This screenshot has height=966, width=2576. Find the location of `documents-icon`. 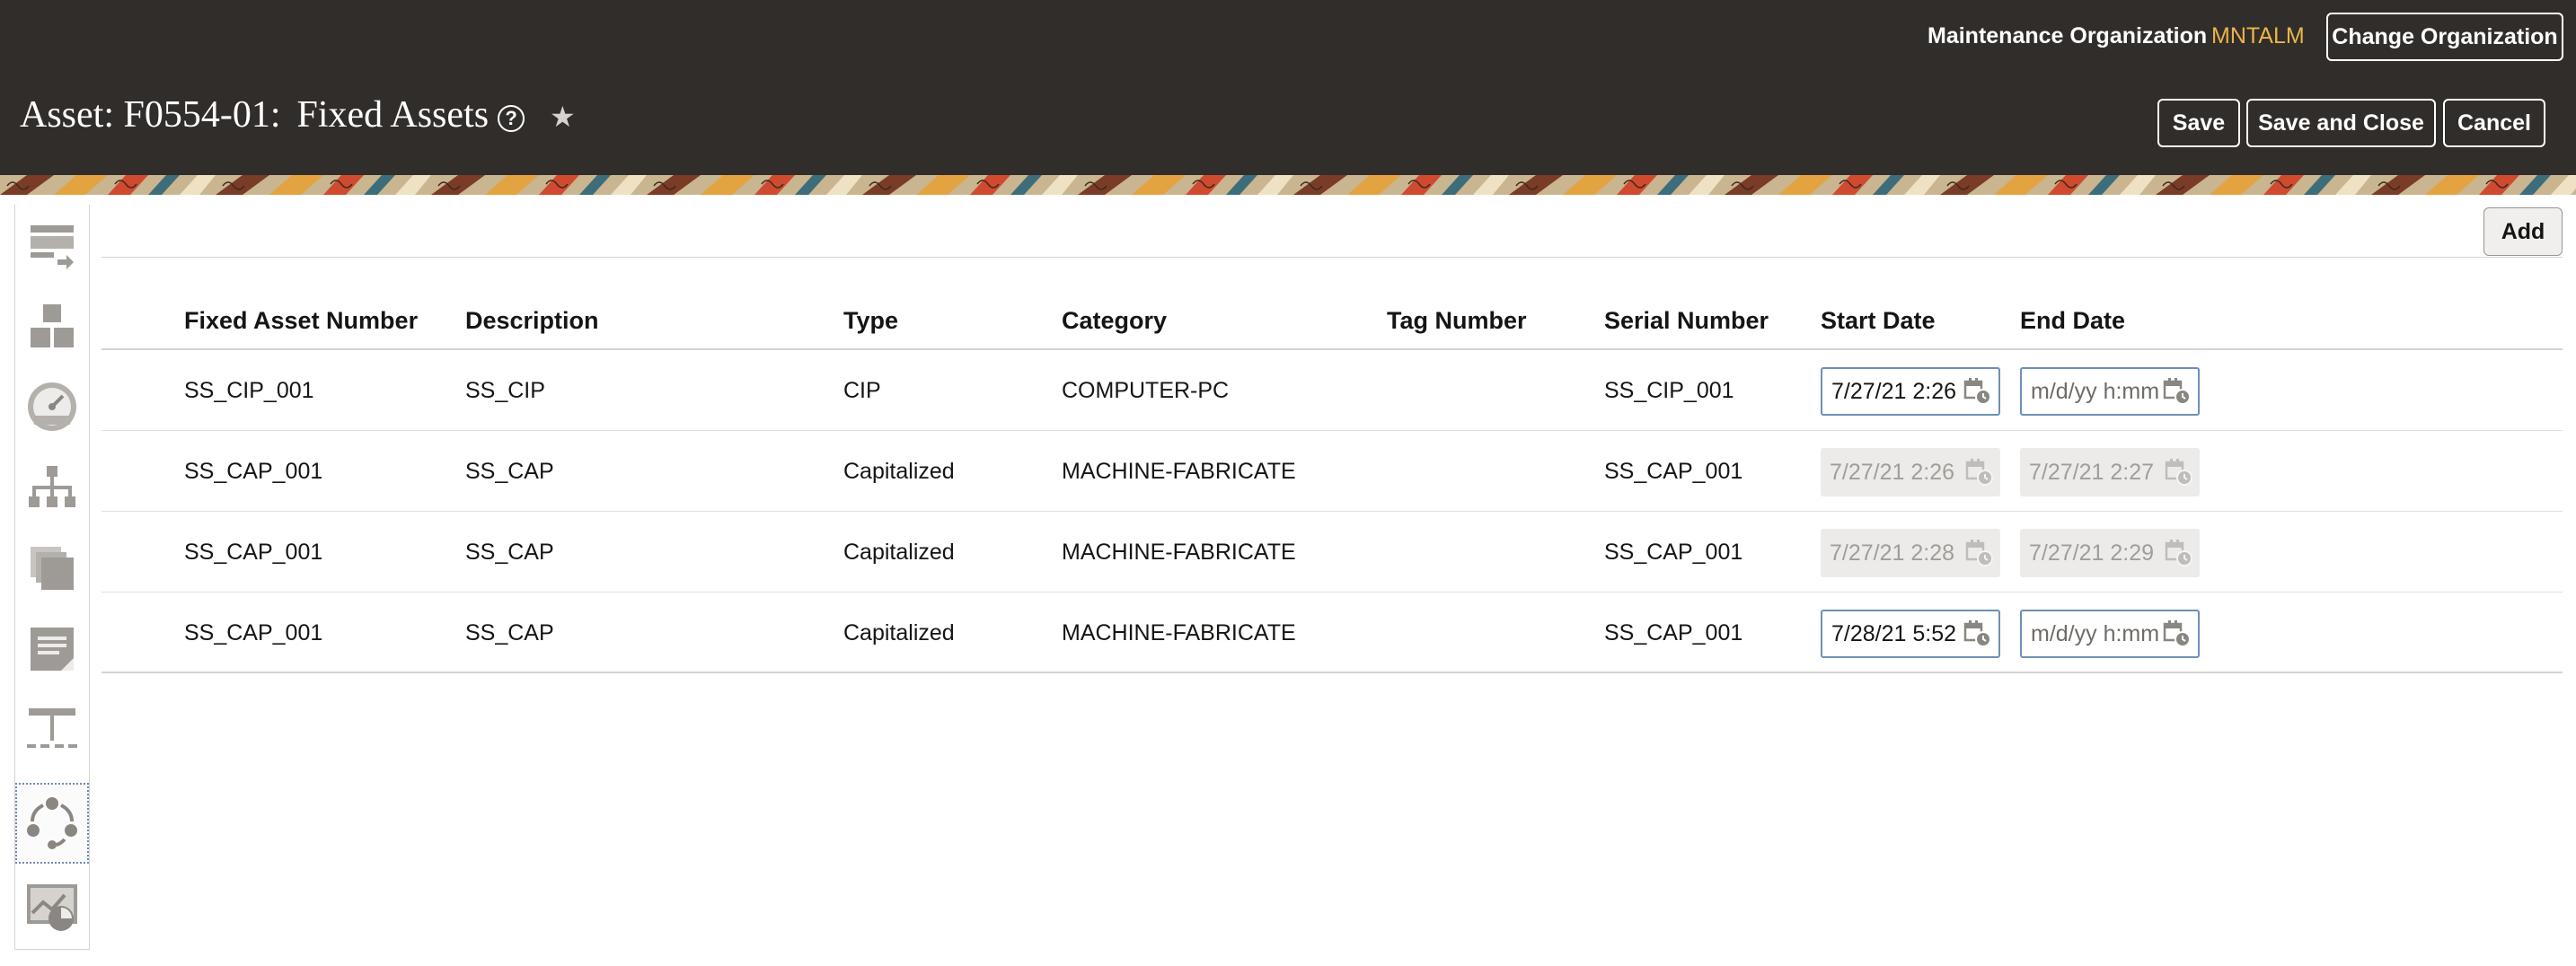

documents-icon is located at coordinates (52, 568).